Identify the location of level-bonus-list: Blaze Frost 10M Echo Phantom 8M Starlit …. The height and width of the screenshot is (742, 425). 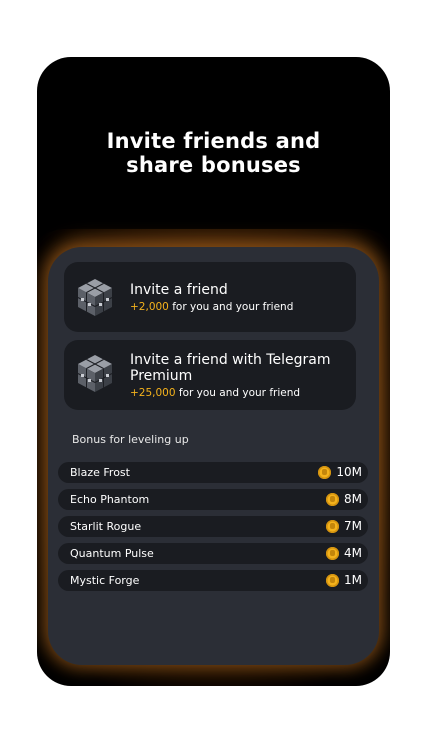
(213, 529).